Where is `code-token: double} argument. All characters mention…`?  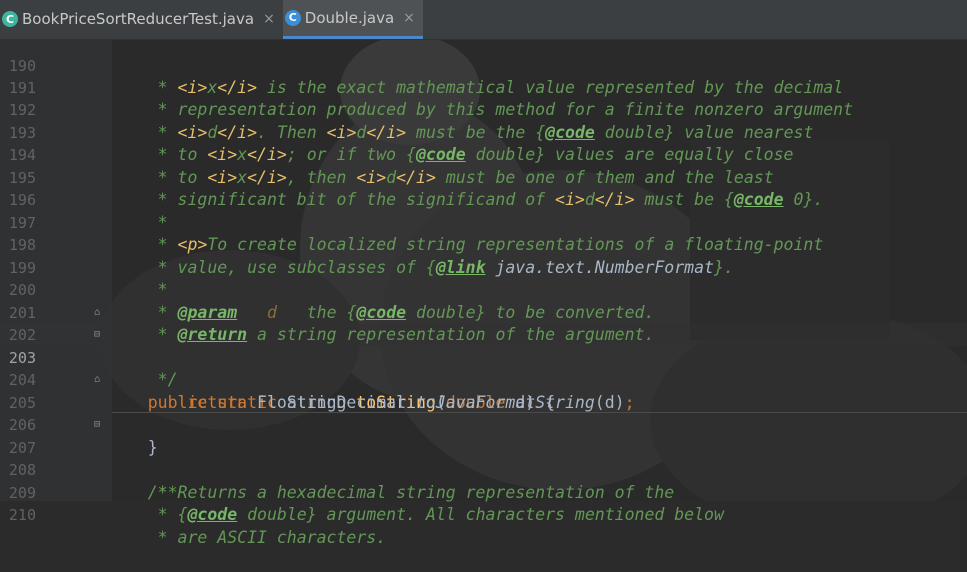 code-token: double} argument. All characters mention… is located at coordinates (480, 514).